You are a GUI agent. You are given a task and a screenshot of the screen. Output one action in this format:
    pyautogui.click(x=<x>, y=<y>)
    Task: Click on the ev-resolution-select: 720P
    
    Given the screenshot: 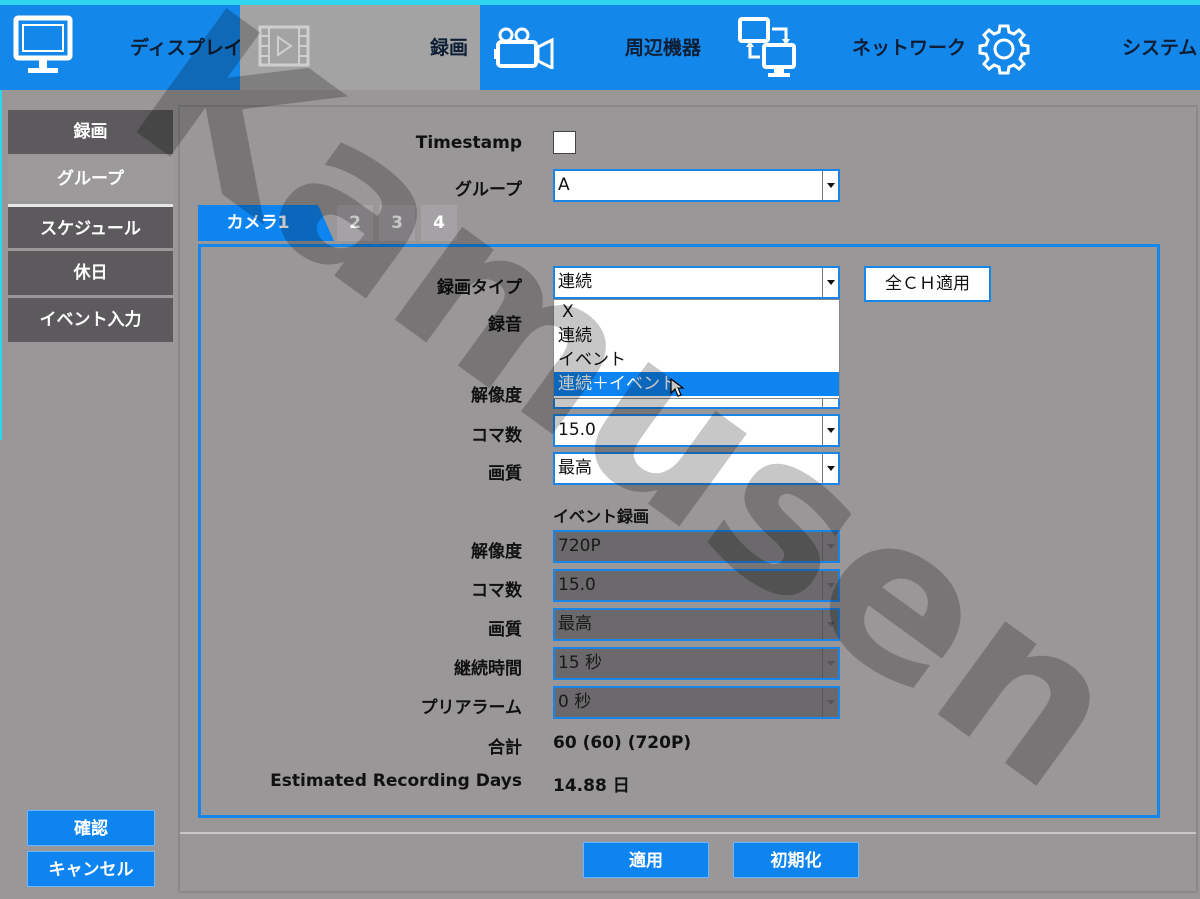 What is the action you would take?
    pyautogui.click(x=696, y=546)
    